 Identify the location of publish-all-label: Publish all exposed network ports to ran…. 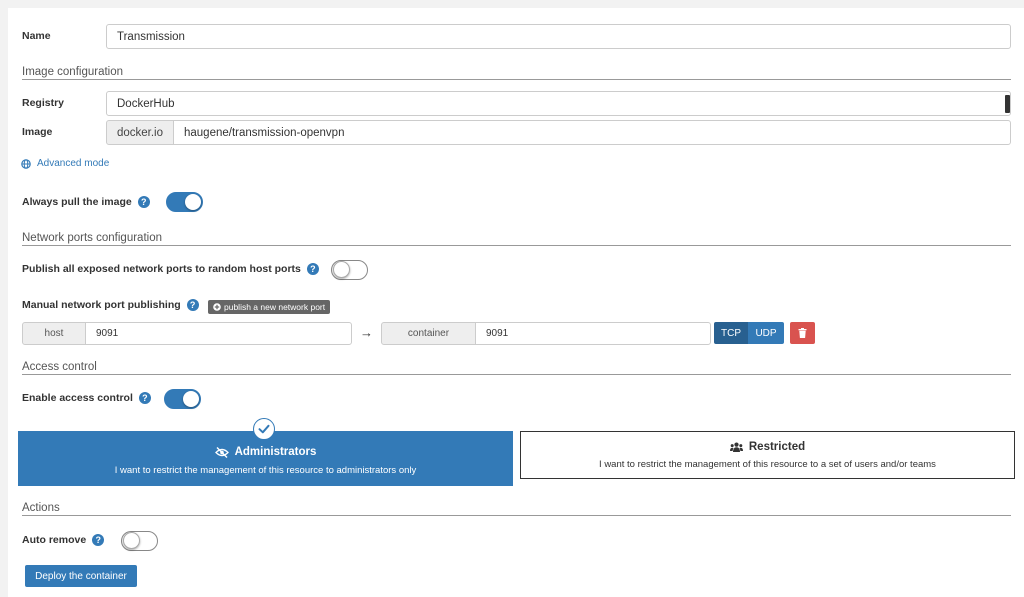
(161, 269).